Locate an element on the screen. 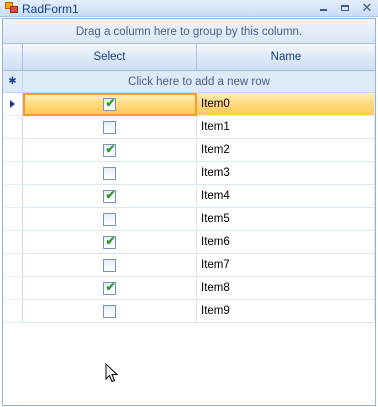  table-row: Item1 is located at coordinates (189, 127).